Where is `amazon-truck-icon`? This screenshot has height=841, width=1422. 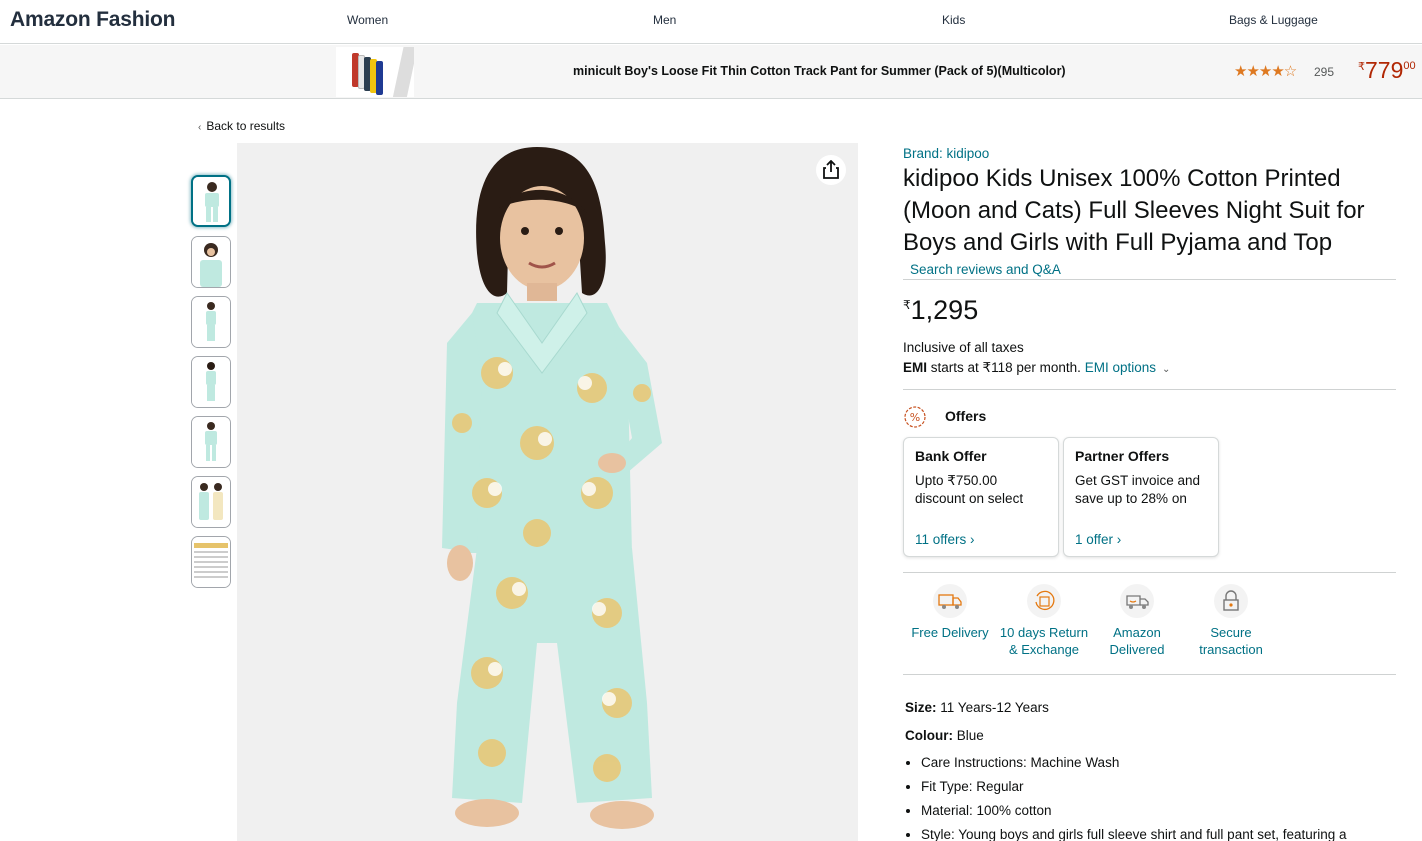
amazon-truck-icon is located at coordinates (1137, 601).